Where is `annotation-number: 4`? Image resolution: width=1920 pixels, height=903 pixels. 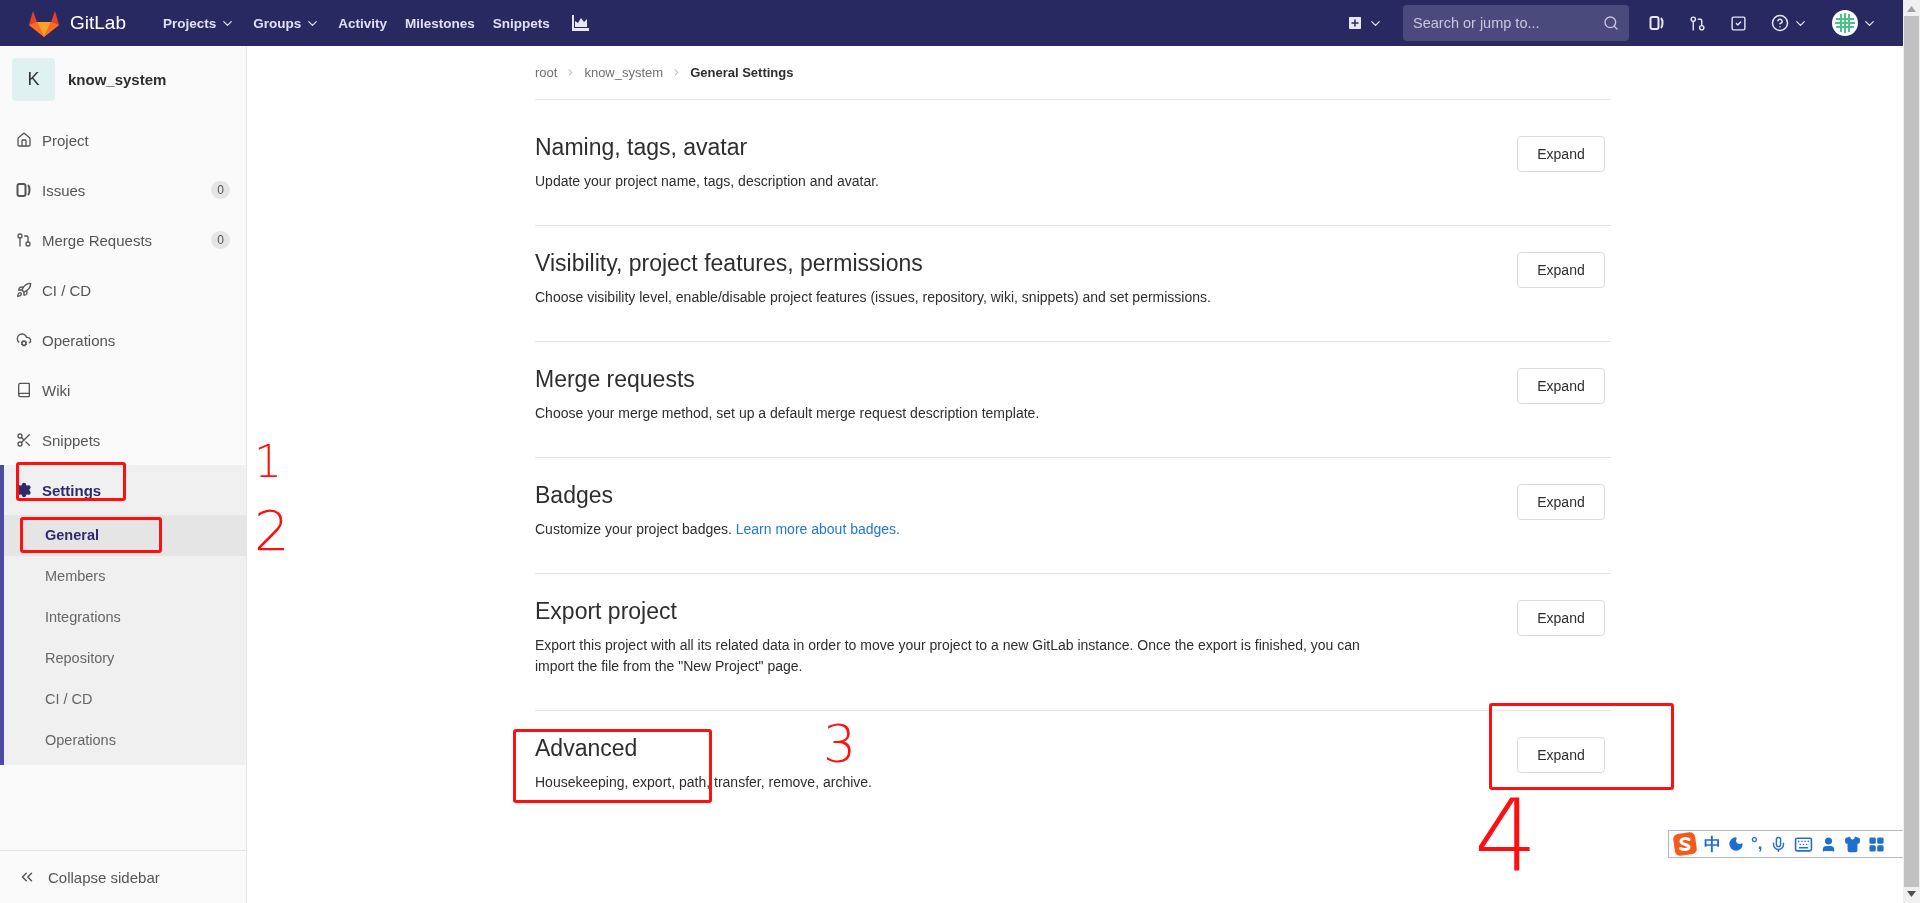 annotation-number: 4 is located at coordinates (1506, 836).